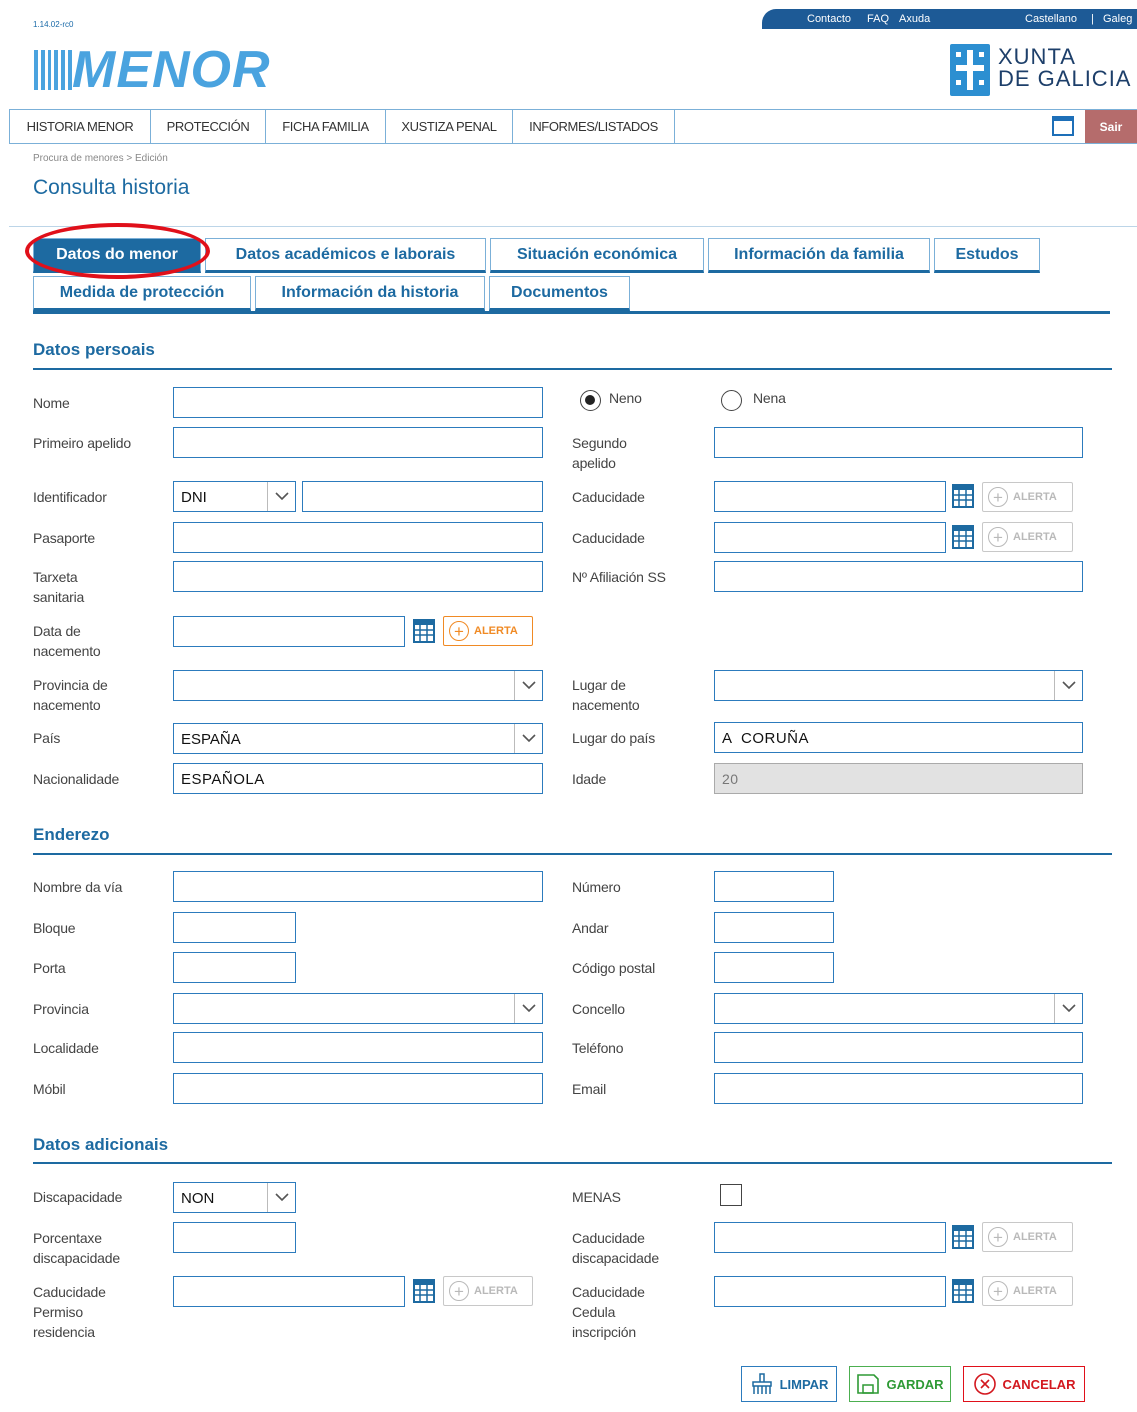 The image size is (1137, 1412). Describe the element at coordinates (898, 1008) in the screenshot. I see `concello-select` at that location.